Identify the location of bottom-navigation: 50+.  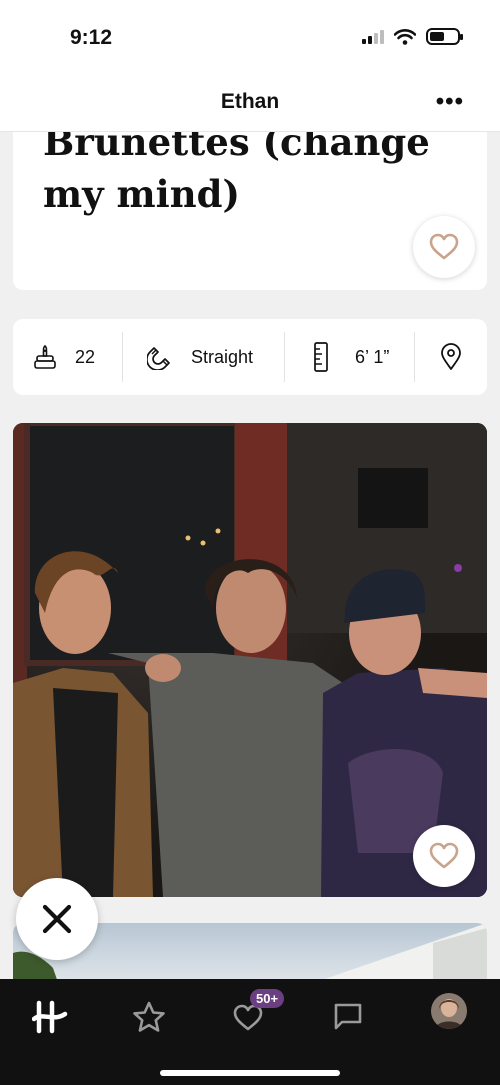
(250, 1032).